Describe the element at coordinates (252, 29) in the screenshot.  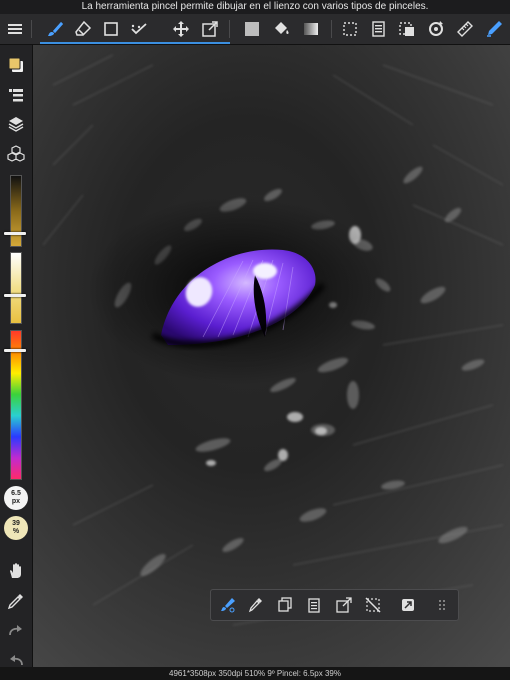
I see `fill-color-icon` at that location.